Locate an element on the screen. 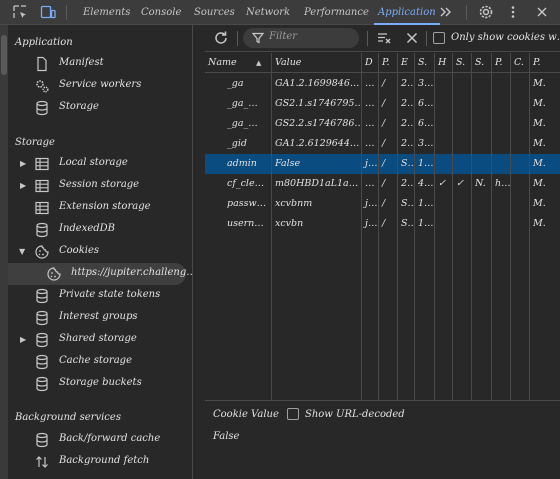 The width and height of the screenshot is (560, 479). sidebar-scroll-thumb is located at coordinates (4, 55).